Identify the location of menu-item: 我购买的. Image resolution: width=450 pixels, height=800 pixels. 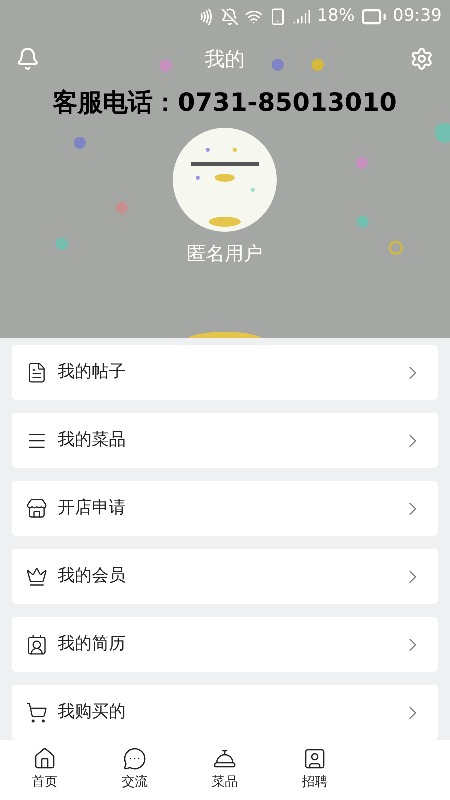
(225, 712).